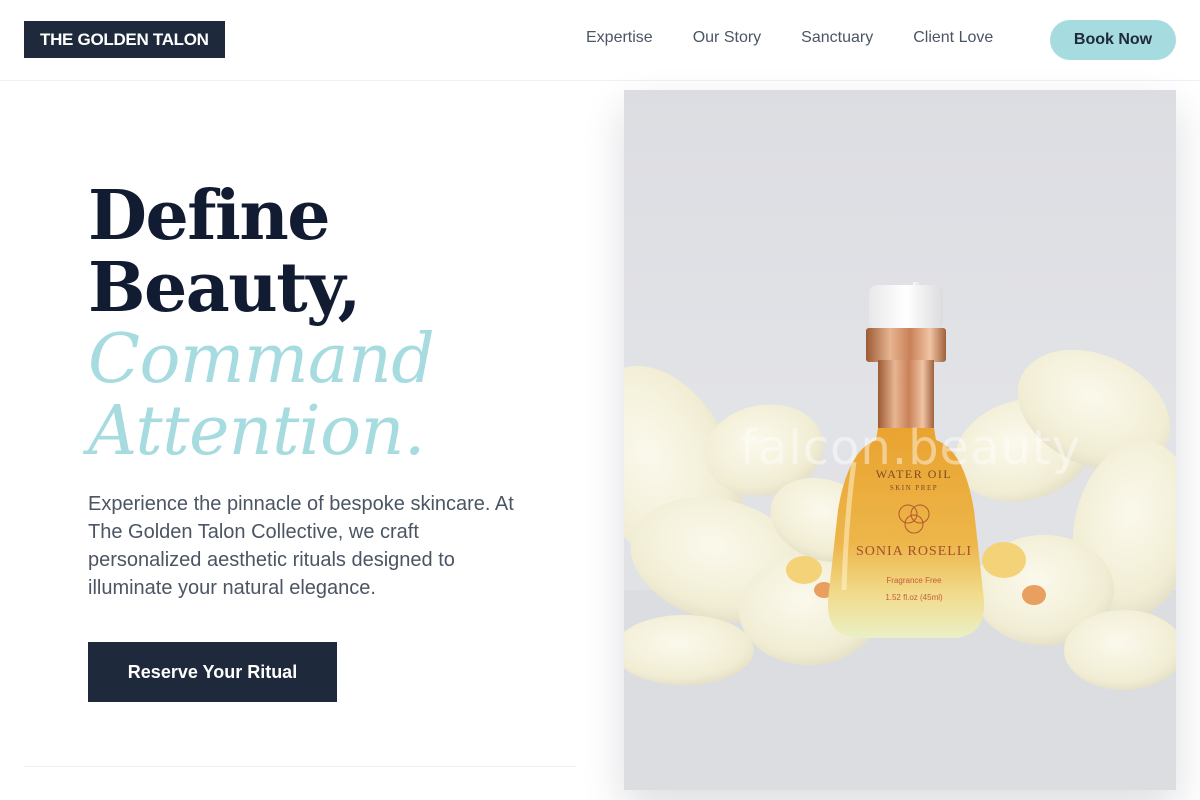 The width and height of the screenshot is (1200, 800). What do you see at coordinates (914, 597) in the screenshot?
I see `label-volume: 1.52 fl.oz (45ml)` at bounding box center [914, 597].